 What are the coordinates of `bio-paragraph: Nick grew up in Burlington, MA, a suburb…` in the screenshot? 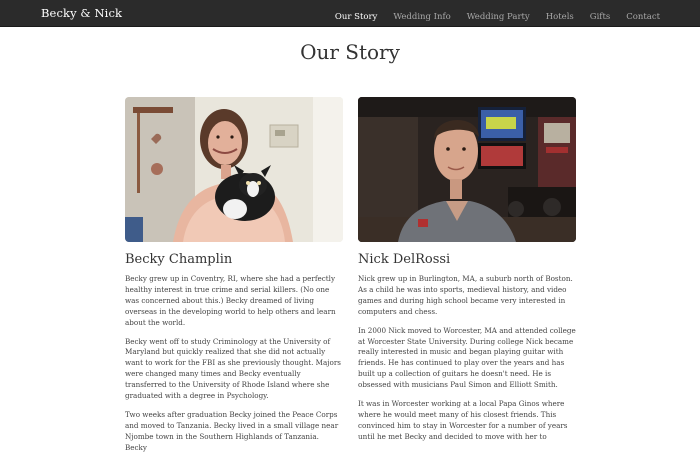 It's located at (465, 295).